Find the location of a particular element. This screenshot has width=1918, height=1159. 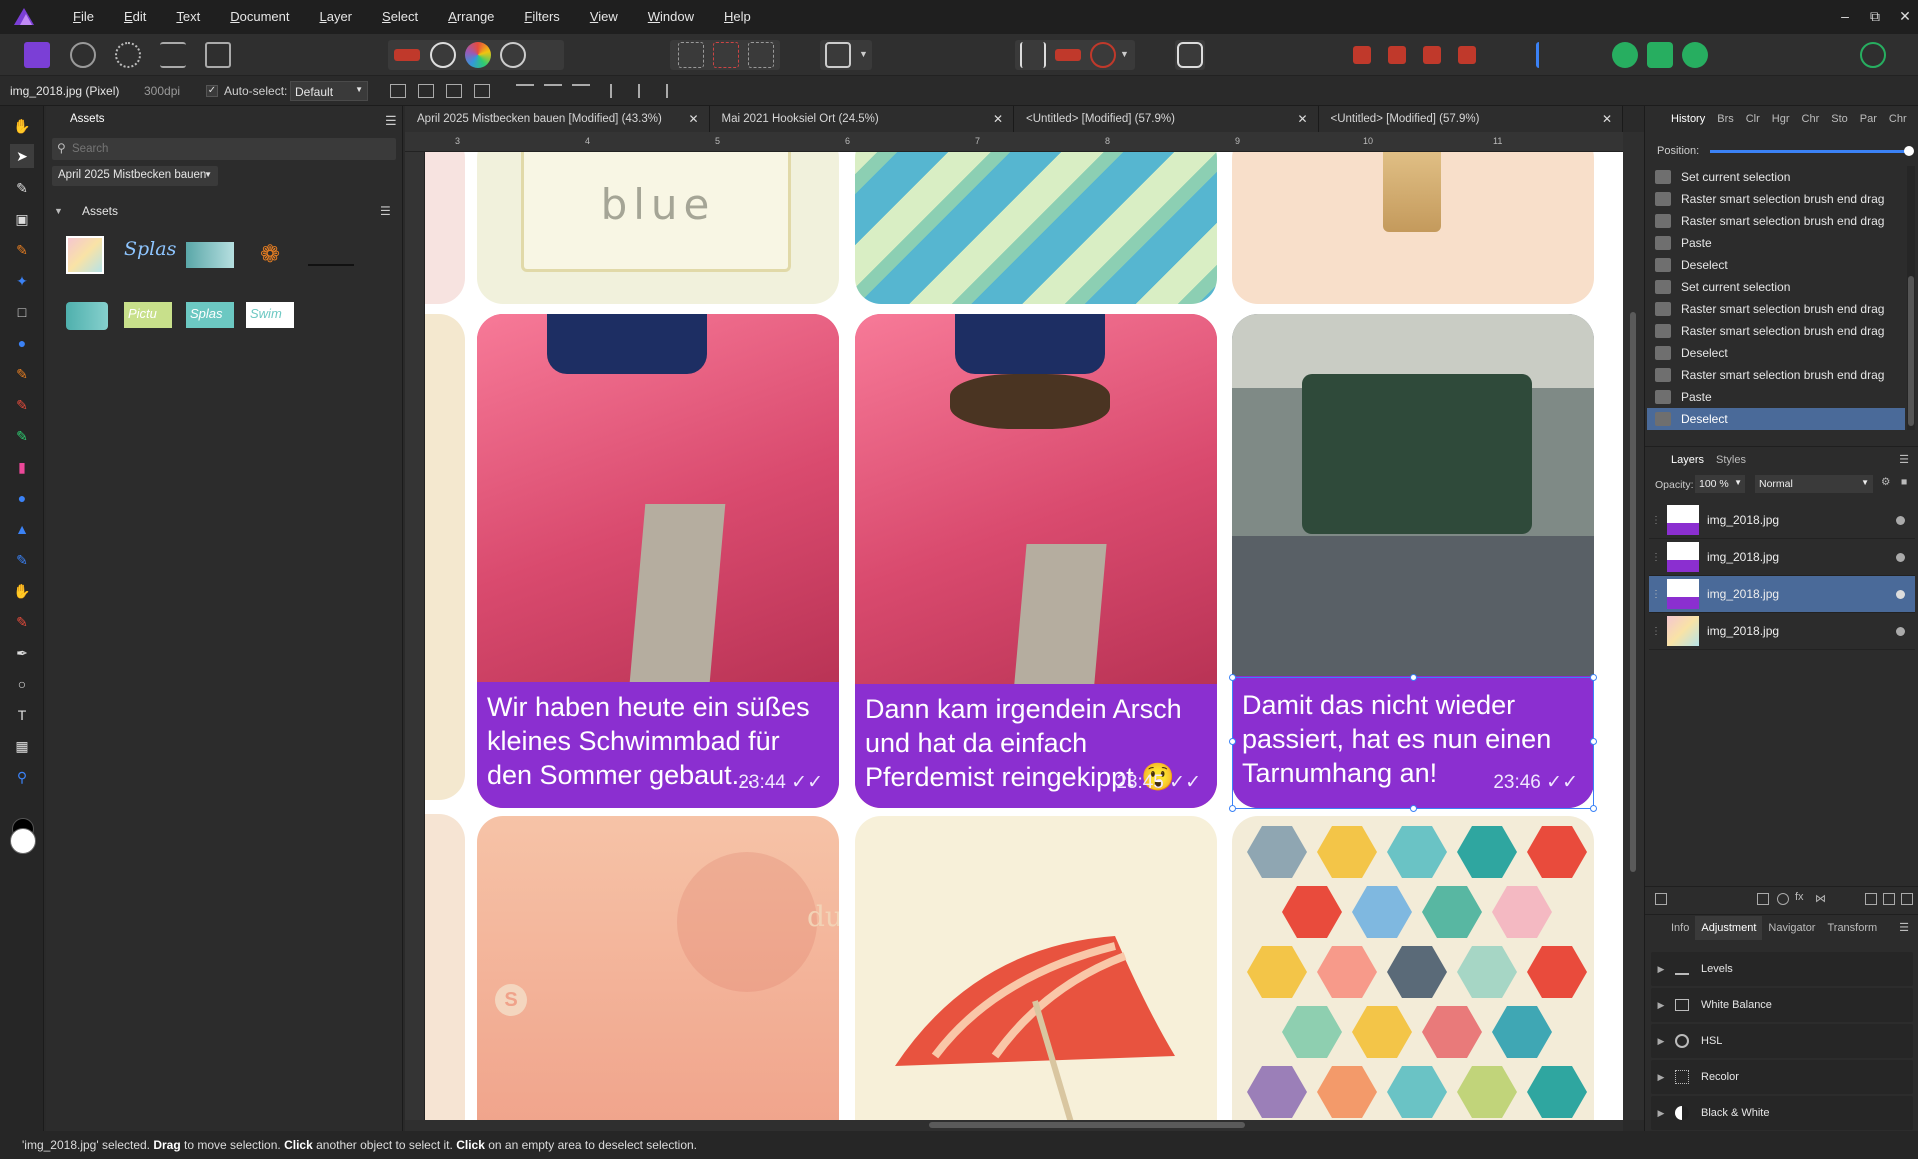

tab-navigator: Navigator is located at coordinates (1791, 928).